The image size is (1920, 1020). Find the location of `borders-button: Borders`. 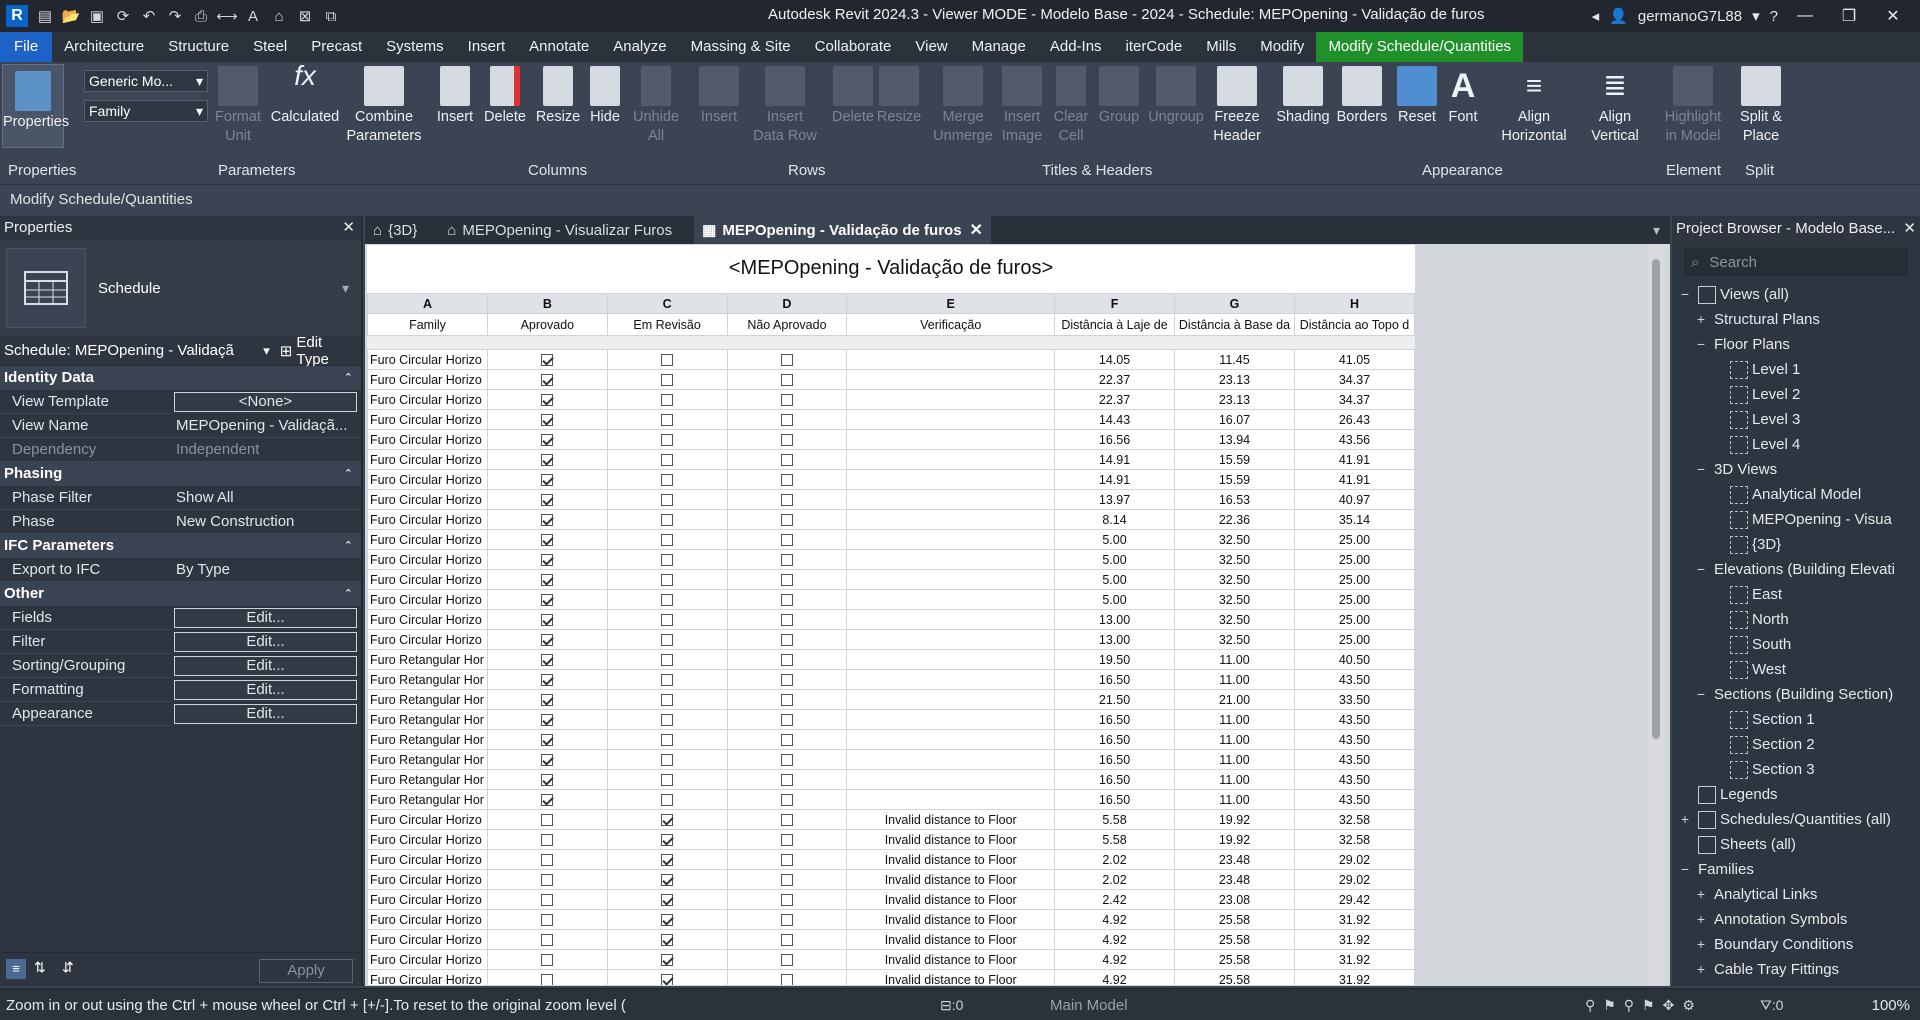

borders-button: Borders is located at coordinates (1362, 96).